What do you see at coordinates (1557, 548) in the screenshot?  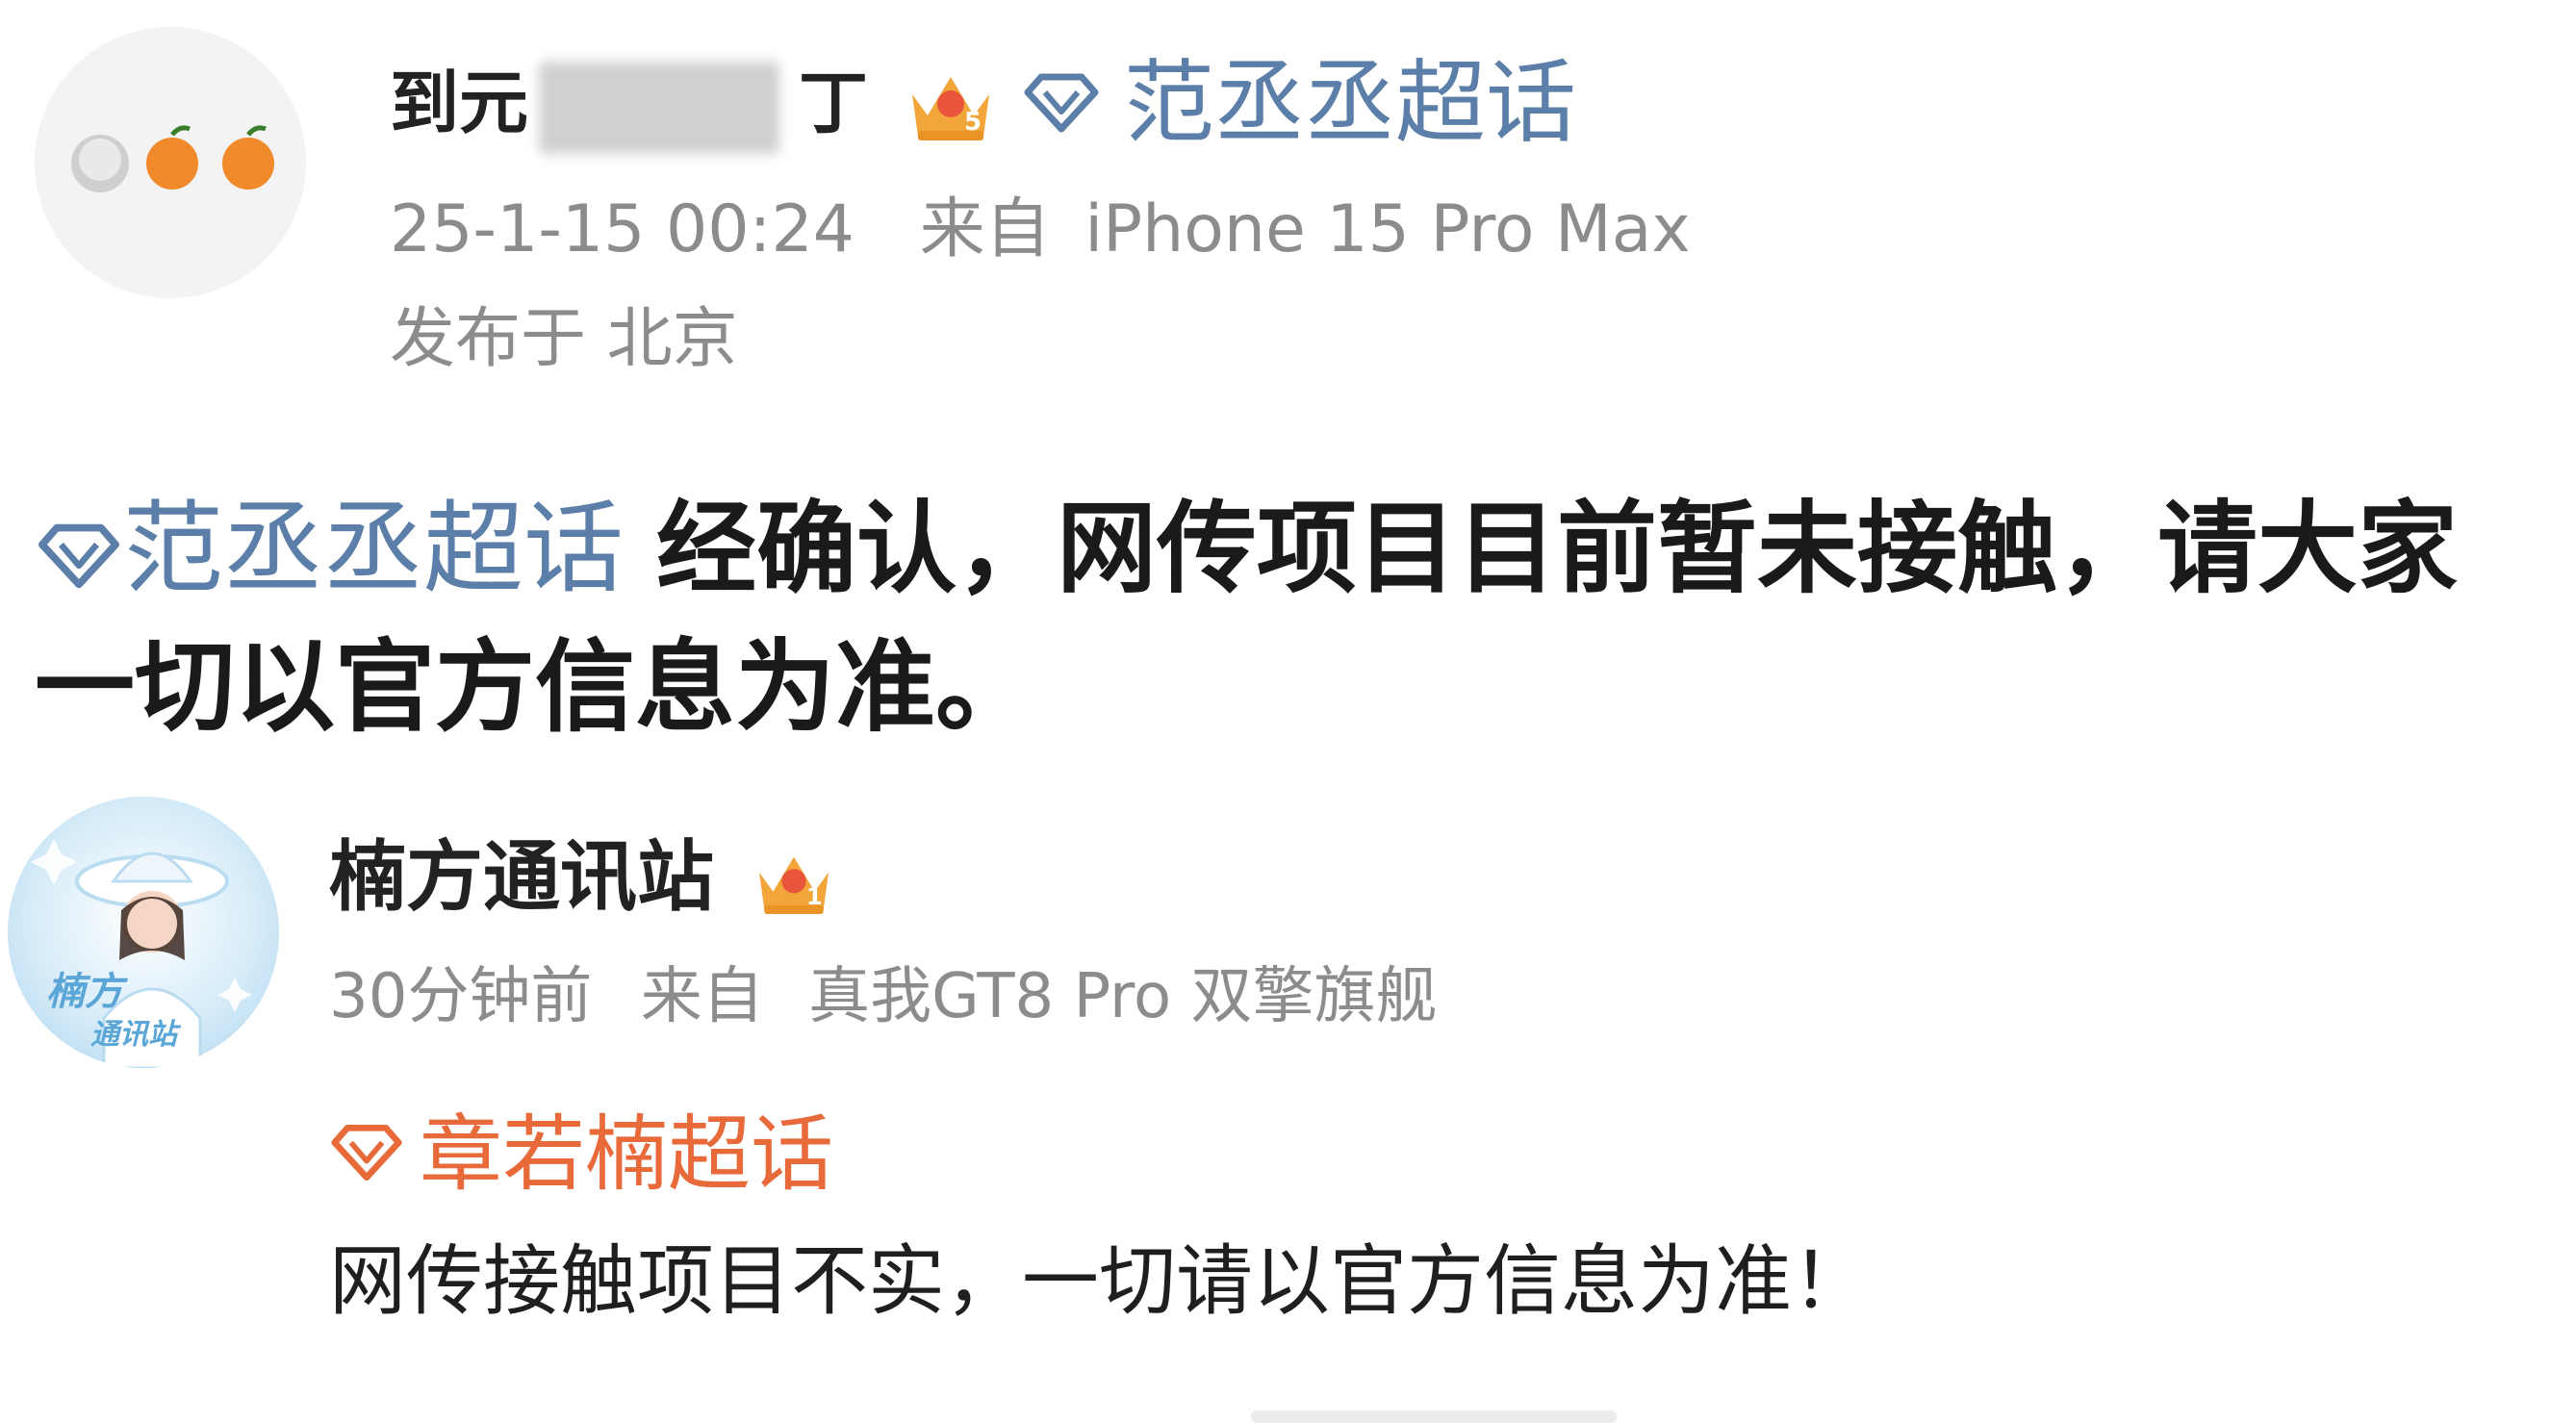 I see `body-text: 经确认，网传项目目前暂未接触，请大家` at bounding box center [1557, 548].